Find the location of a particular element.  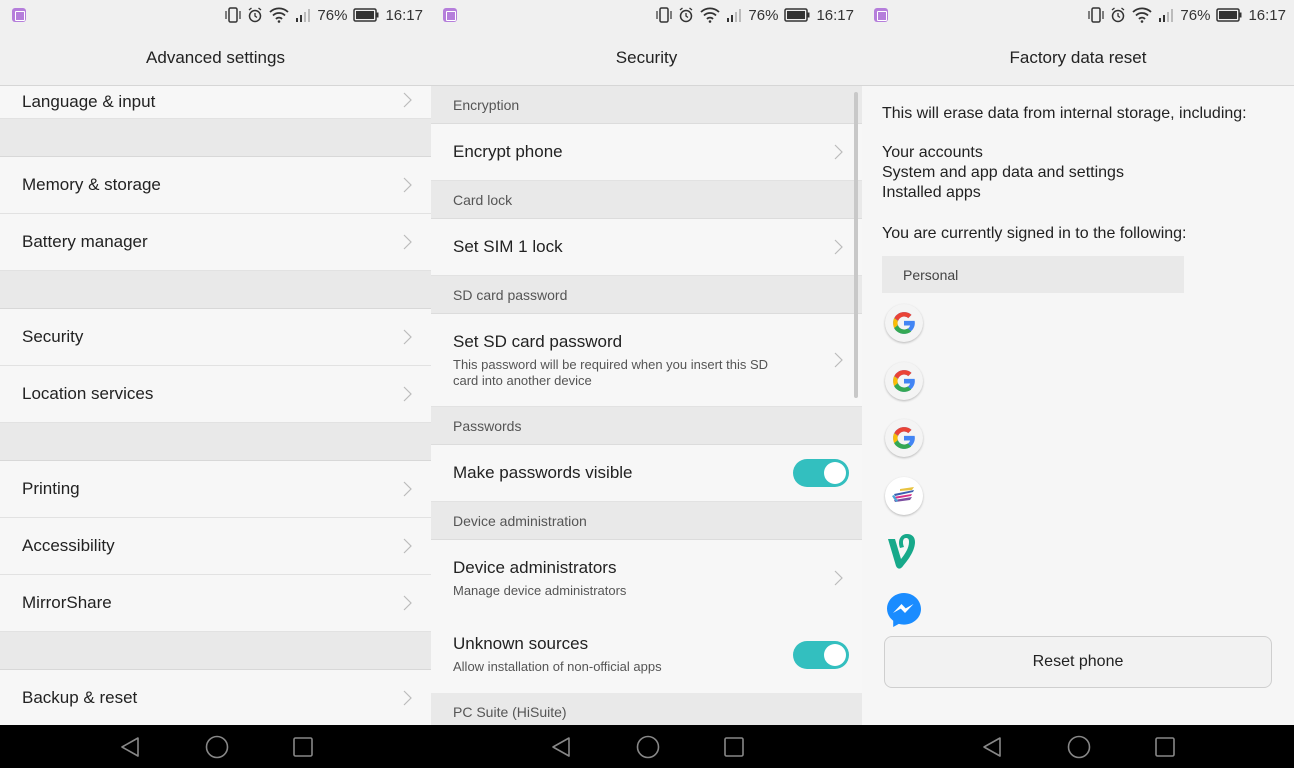

item-label: Device administrators is located at coordinates (535, 567).